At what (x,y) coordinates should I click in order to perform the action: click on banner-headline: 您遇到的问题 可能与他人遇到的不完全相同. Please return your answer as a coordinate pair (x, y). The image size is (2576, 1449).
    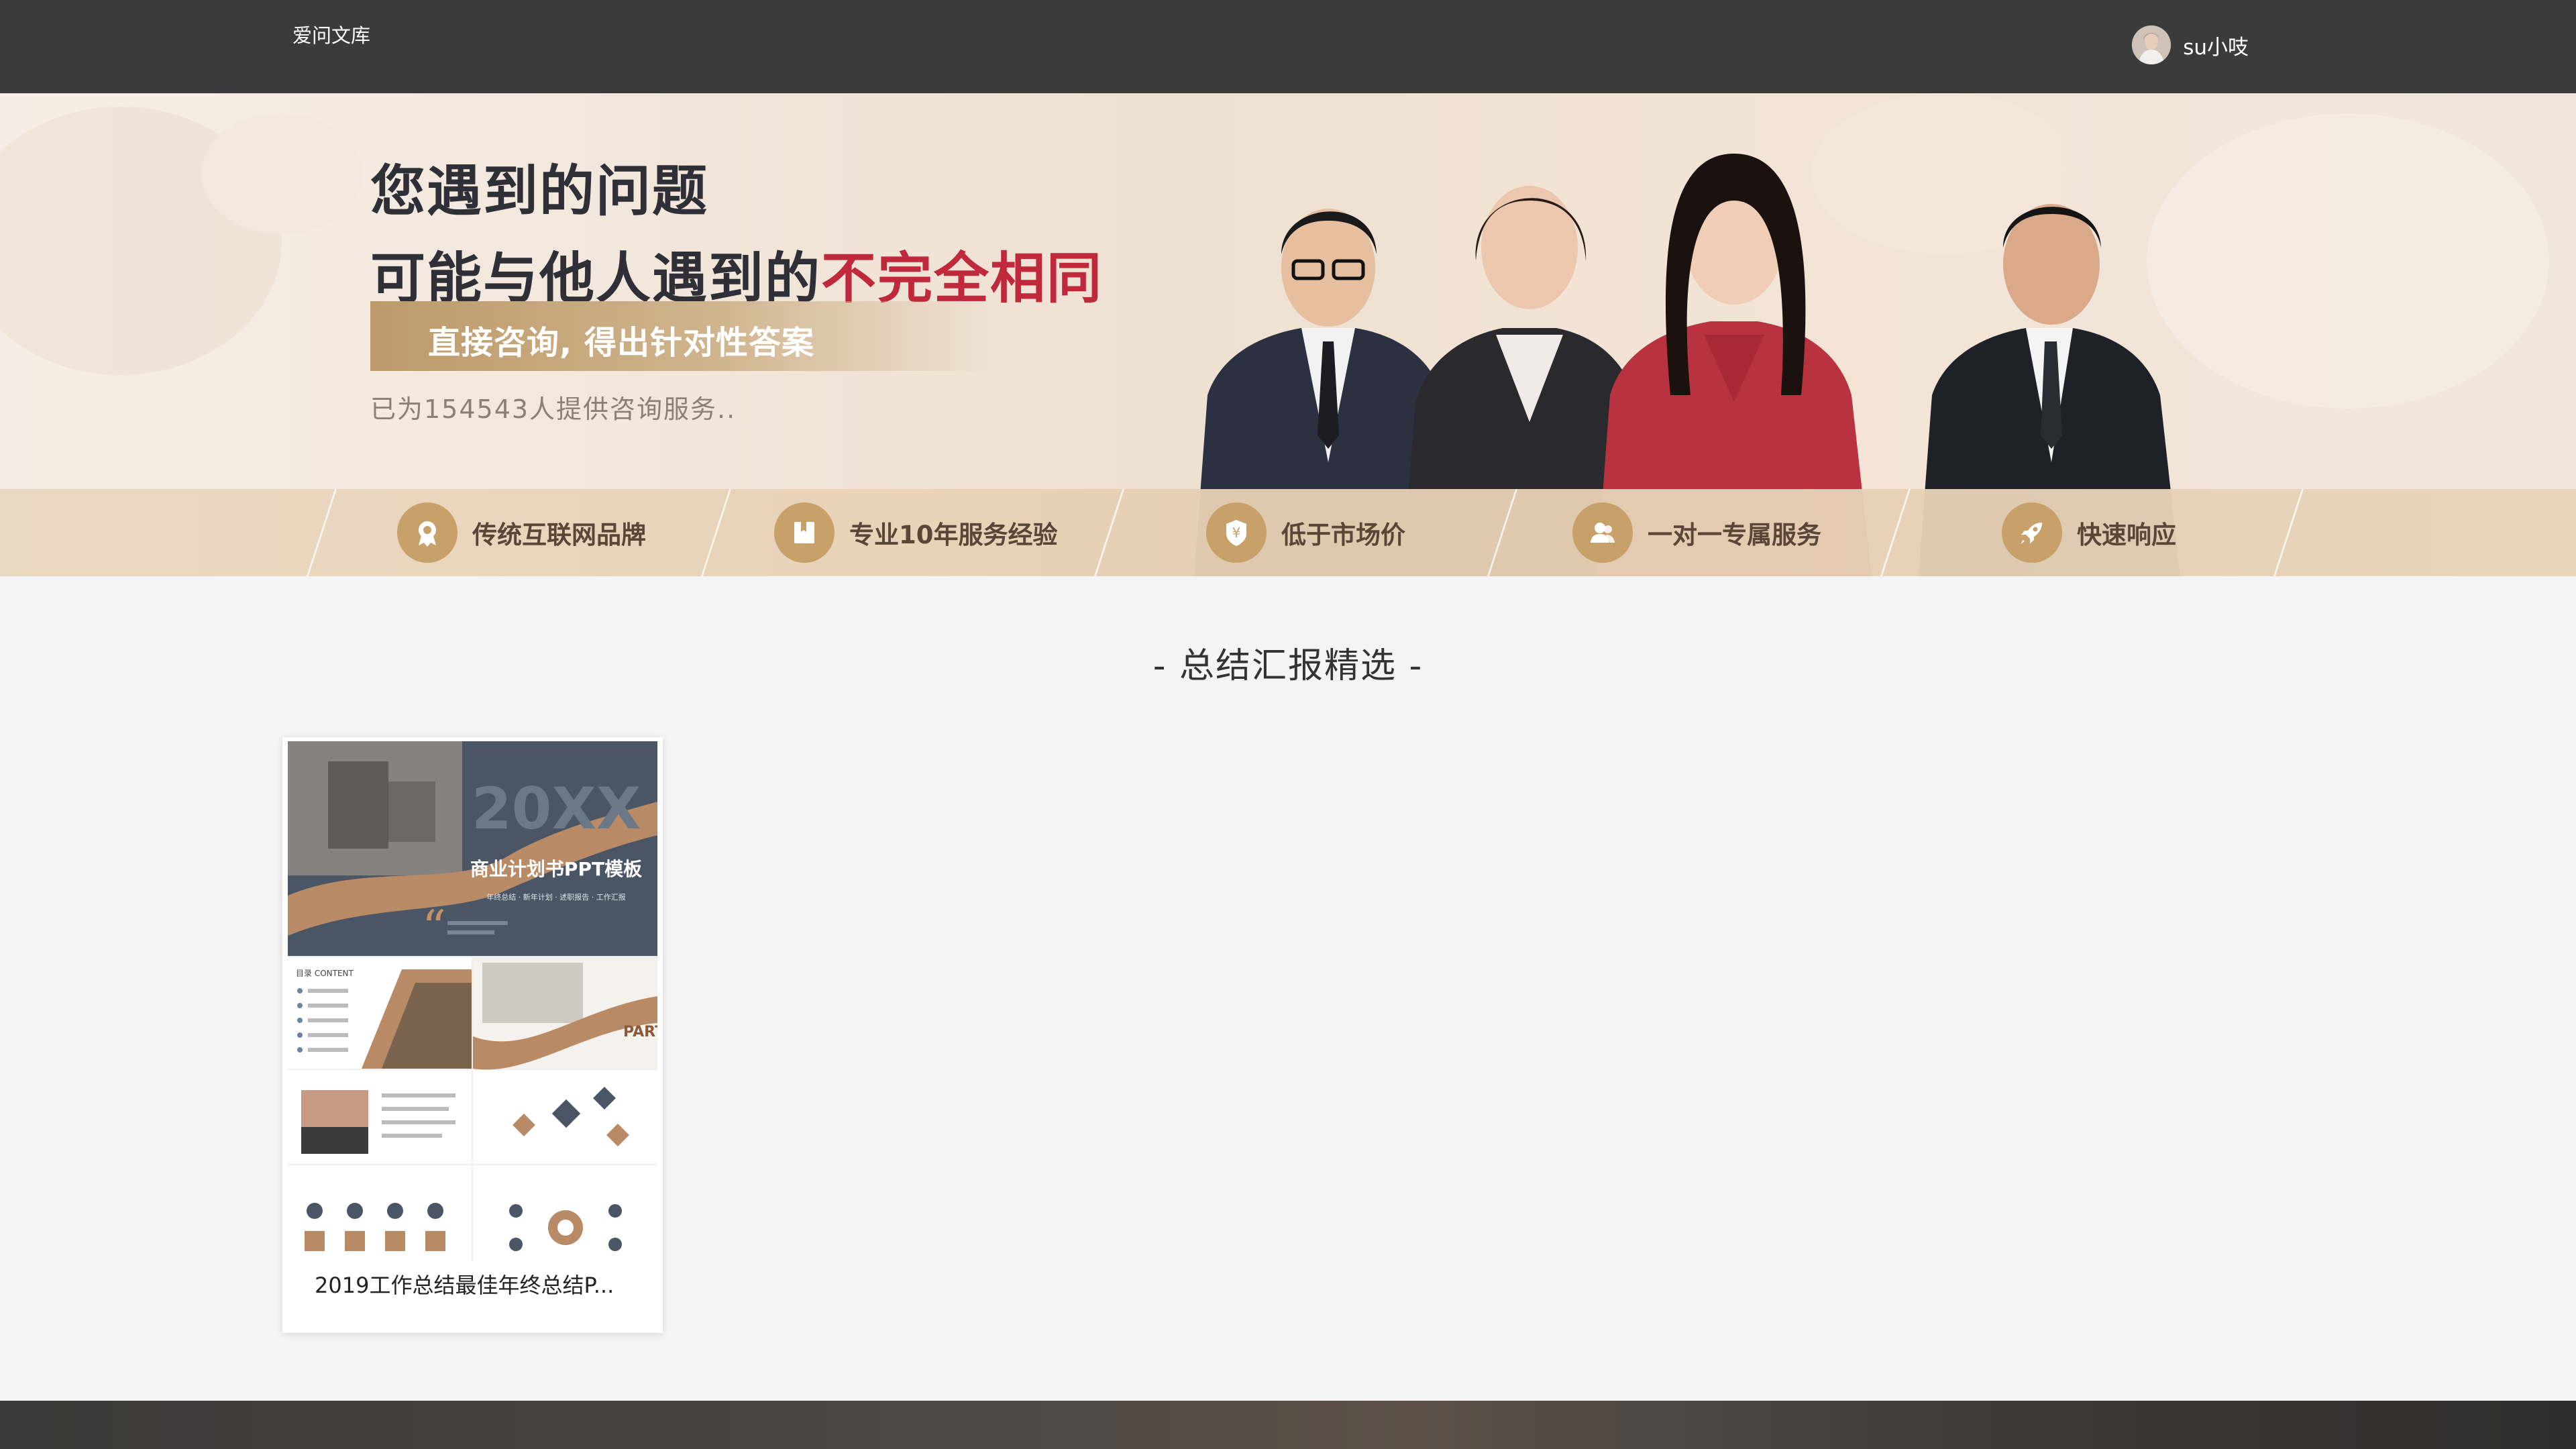
    Looking at the image, I should click on (736, 235).